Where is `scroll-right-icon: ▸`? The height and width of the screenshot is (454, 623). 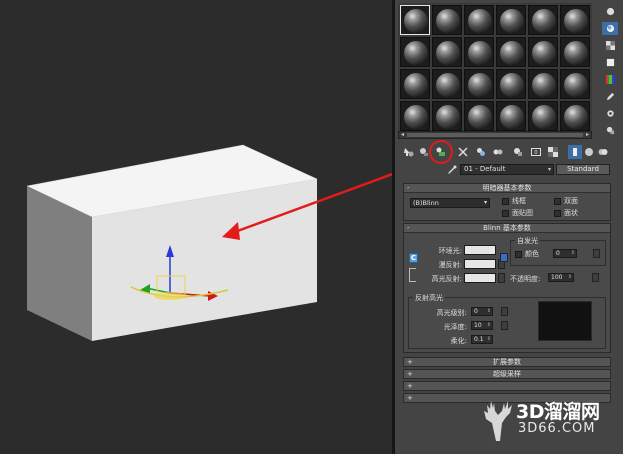
scroll-right-icon: ▸ is located at coordinates (587, 135).